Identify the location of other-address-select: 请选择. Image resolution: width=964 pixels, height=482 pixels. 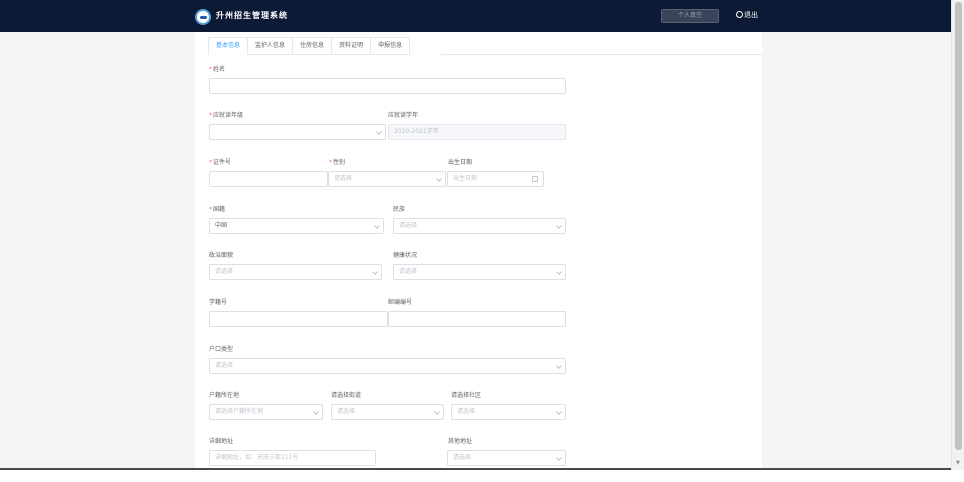
(506, 458).